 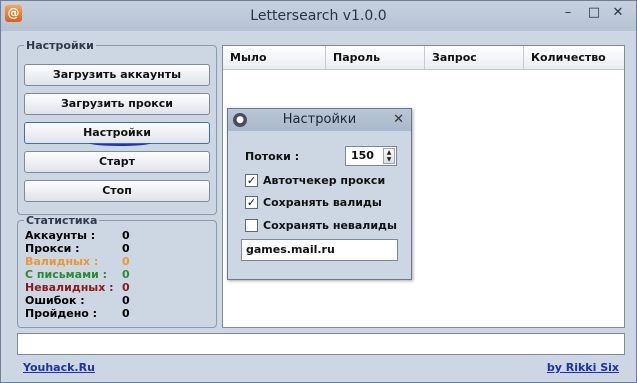 What do you see at coordinates (474, 57) in the screenshot?
I see `column-header-query: Запрос` at bounding box center [474, 57].